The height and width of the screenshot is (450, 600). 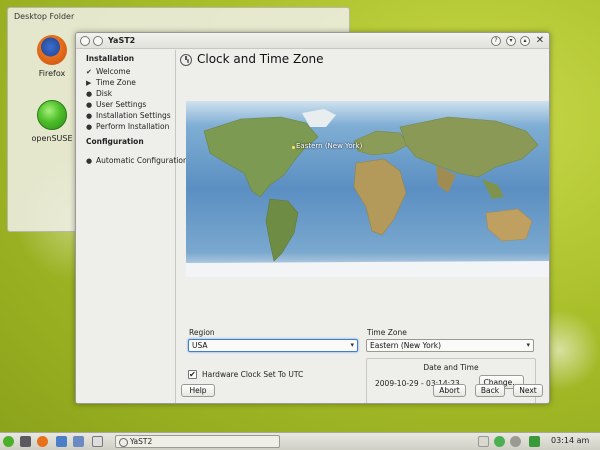 What do you see at coordinates (89, 83) in the screenshot?
I see `arrow-right-icon: ▶` at bounding box center [89, 83].